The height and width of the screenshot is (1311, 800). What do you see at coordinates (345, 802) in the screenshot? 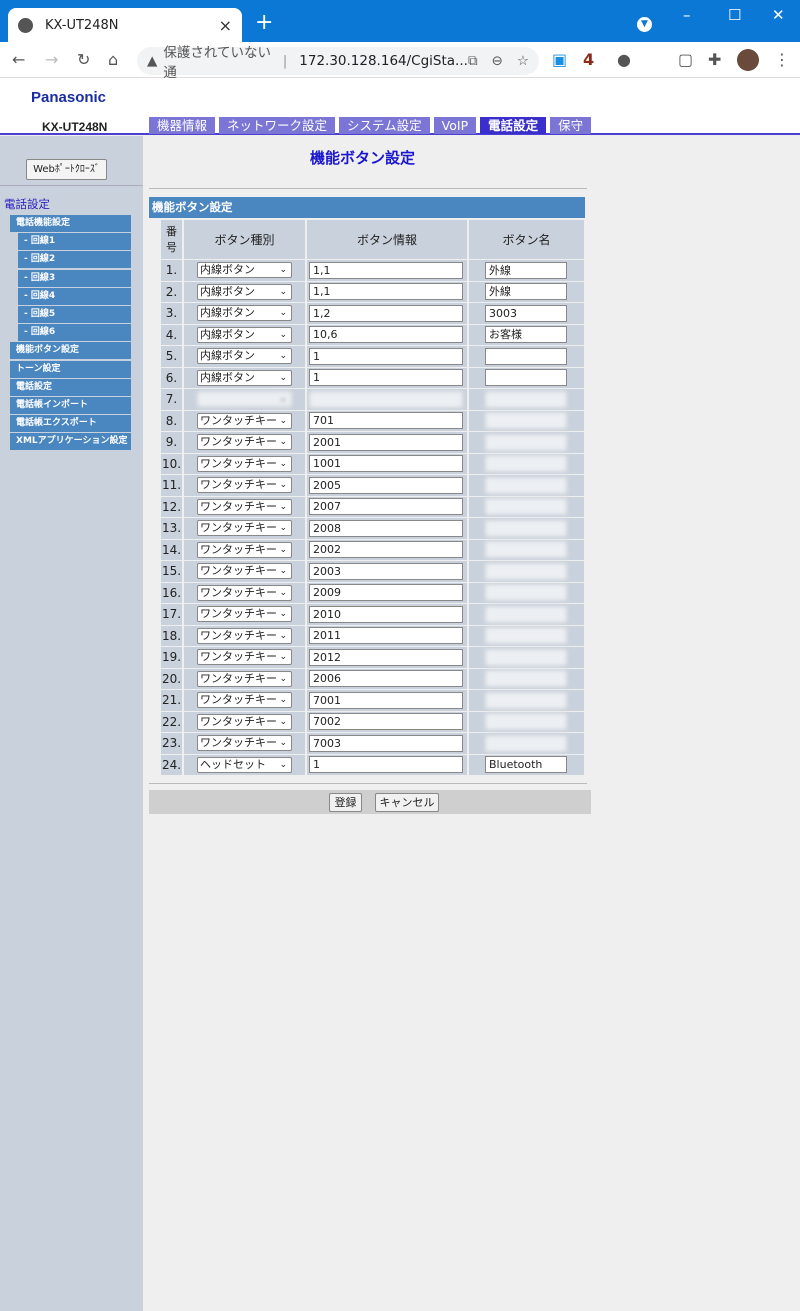
I see `save-button: 登録` at bounding box center [345, 802].